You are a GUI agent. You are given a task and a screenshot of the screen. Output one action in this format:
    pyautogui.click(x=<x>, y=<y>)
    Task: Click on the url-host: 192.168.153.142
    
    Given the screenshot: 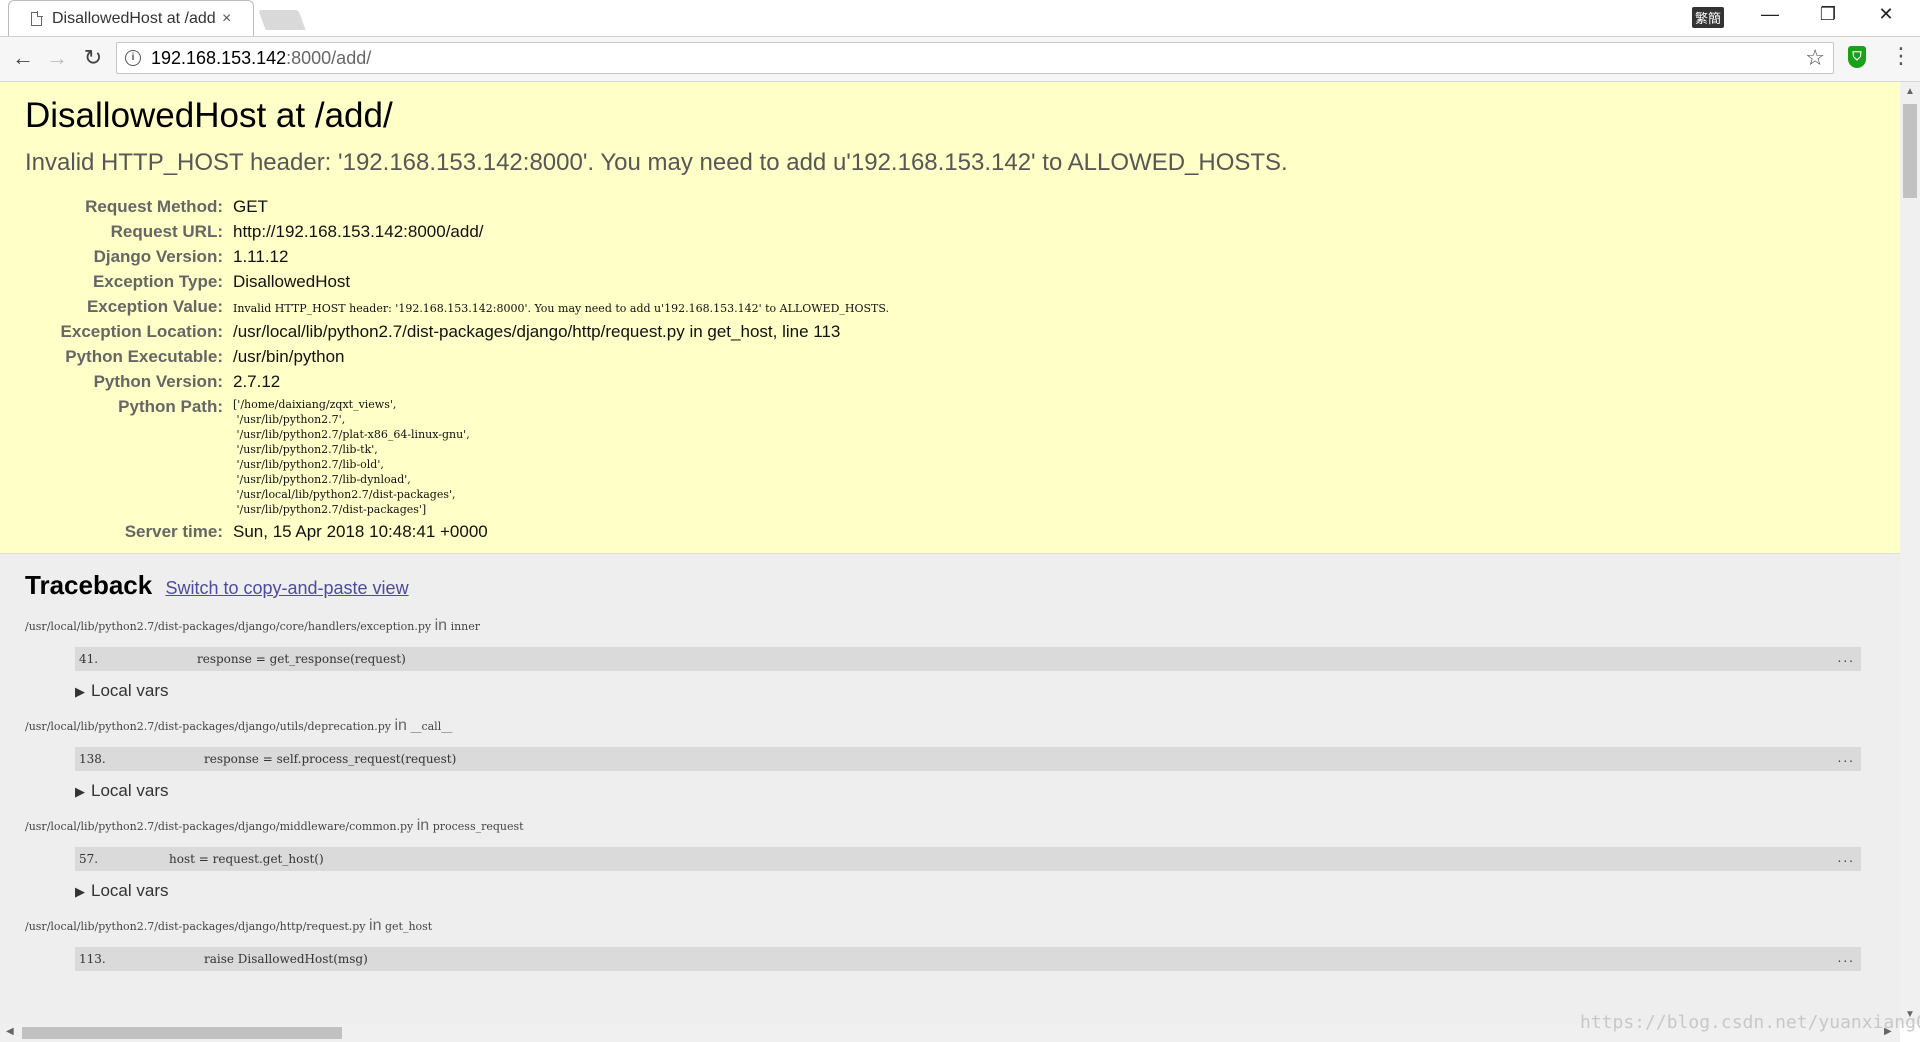 What is the action you would take?
    pyautogui.click(x=219, y=57)
    